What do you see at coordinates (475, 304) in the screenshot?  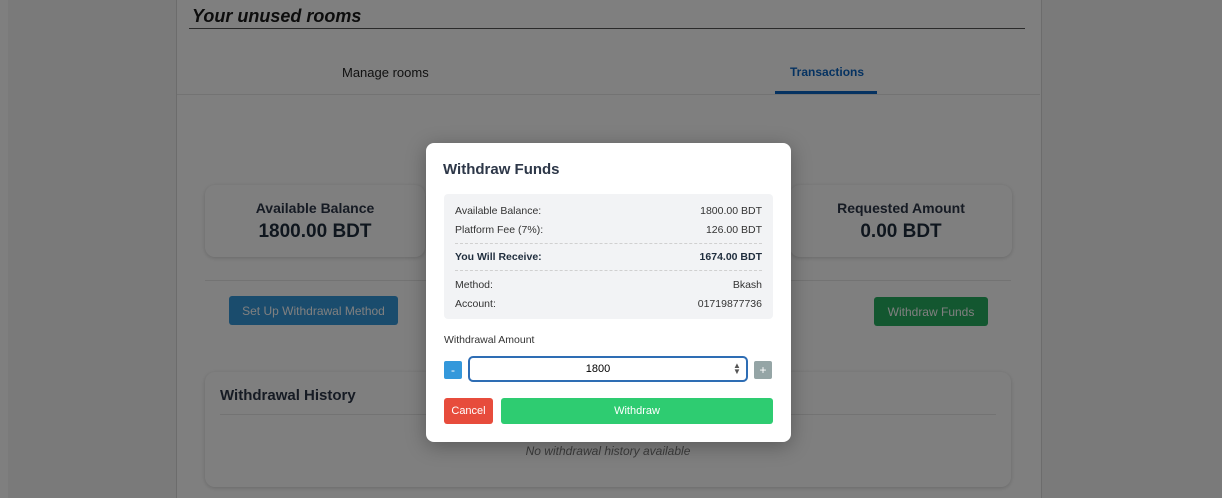 I see `summary-key: Account:` at bounding box center [475, 304].